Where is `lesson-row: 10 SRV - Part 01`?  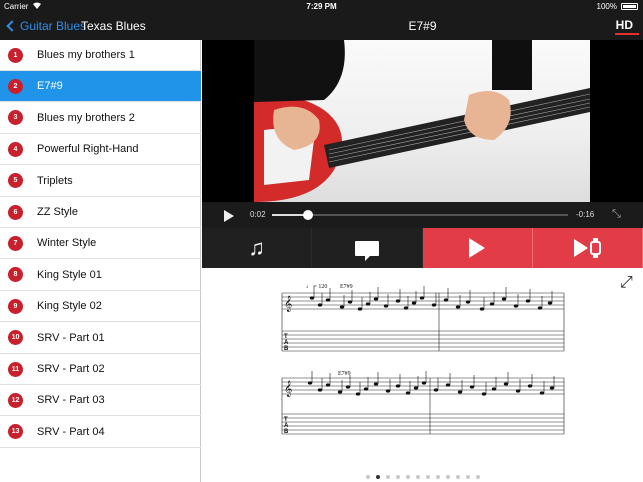
lesson-row: 10 SRV - Part 01 is located at coordinates (100, 338).